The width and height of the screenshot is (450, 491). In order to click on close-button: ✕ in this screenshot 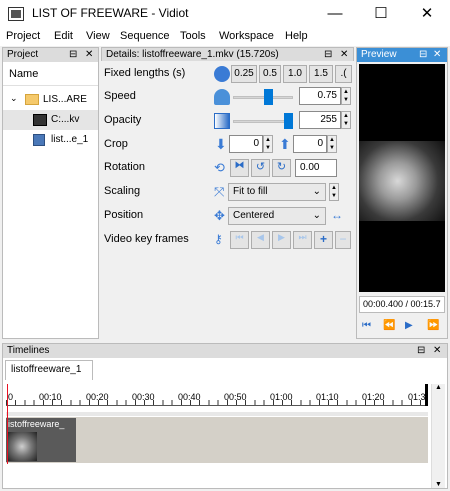, I will do `click(427, 14)`.